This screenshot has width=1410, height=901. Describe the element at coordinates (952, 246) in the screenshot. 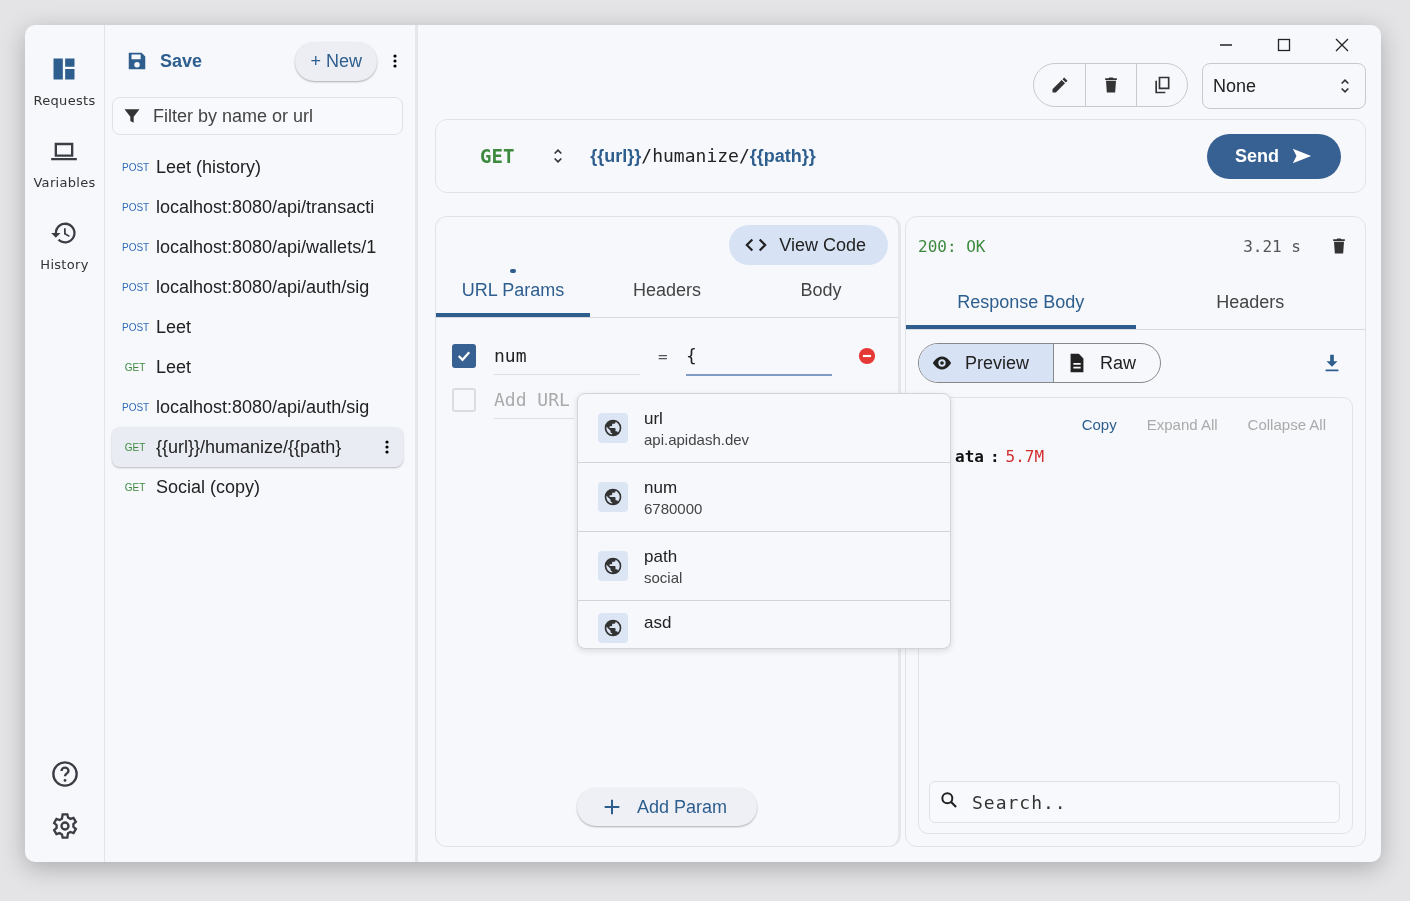

I see `status-text: 200: OK` at that location.